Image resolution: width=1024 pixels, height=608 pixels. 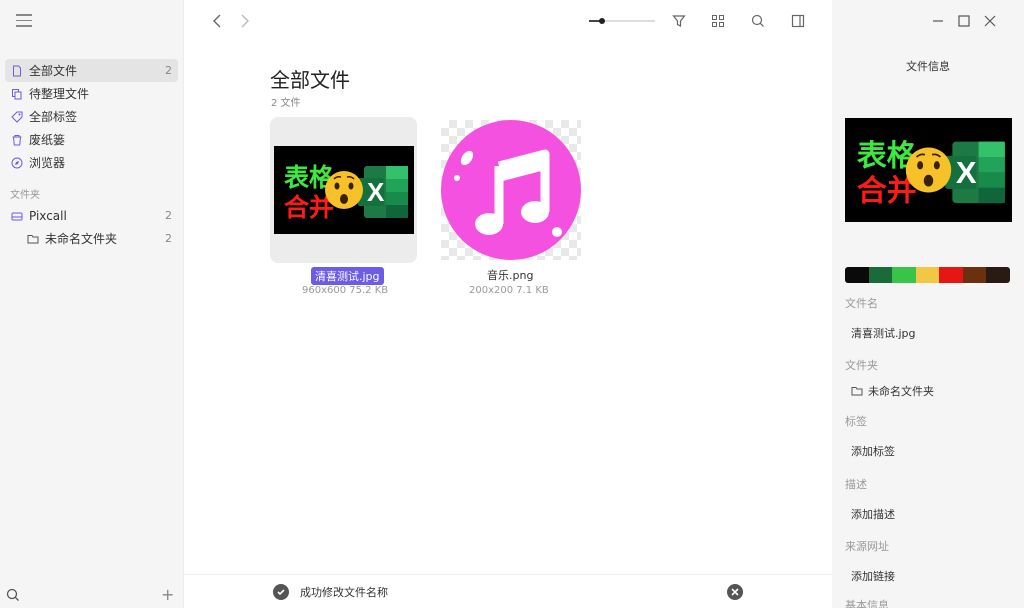 What do you see at coordinates (718, 21) in the screenshot?
I see `grid-view-icon` at bounding box center [718, 21].